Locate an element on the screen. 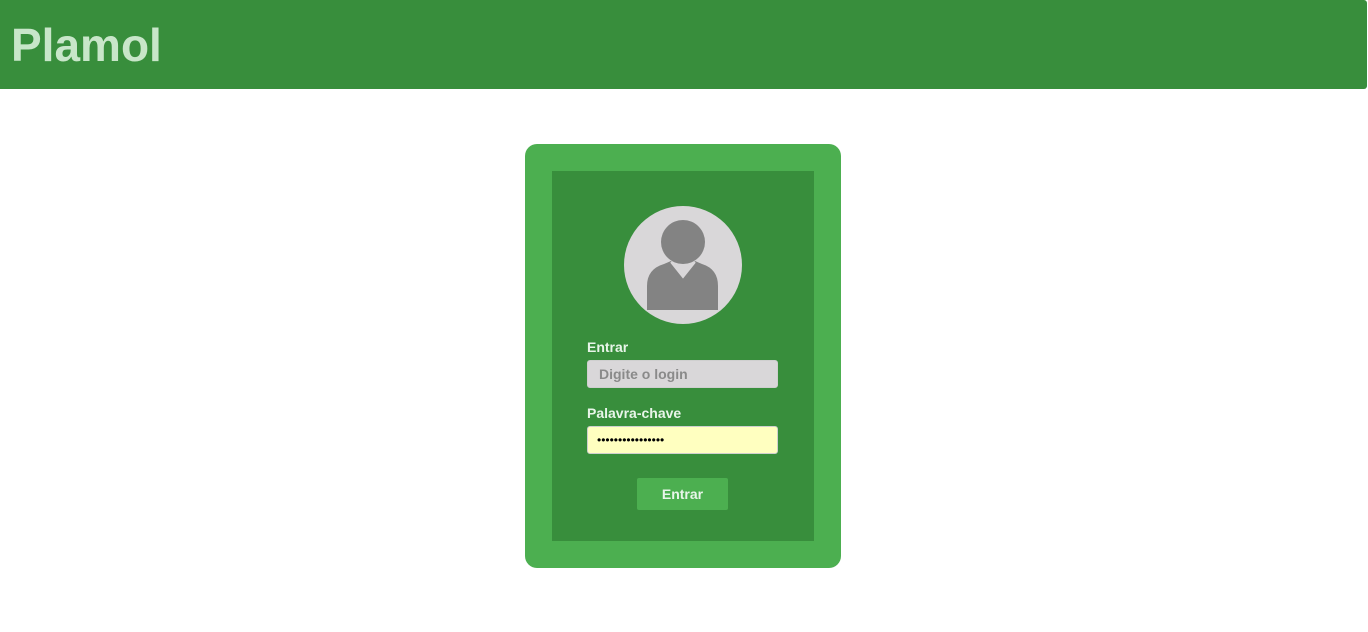 Image resolution: width=1368 pixels, height=632 pixels. password-label: Palavra-chave is located at coordinates (634, 413).